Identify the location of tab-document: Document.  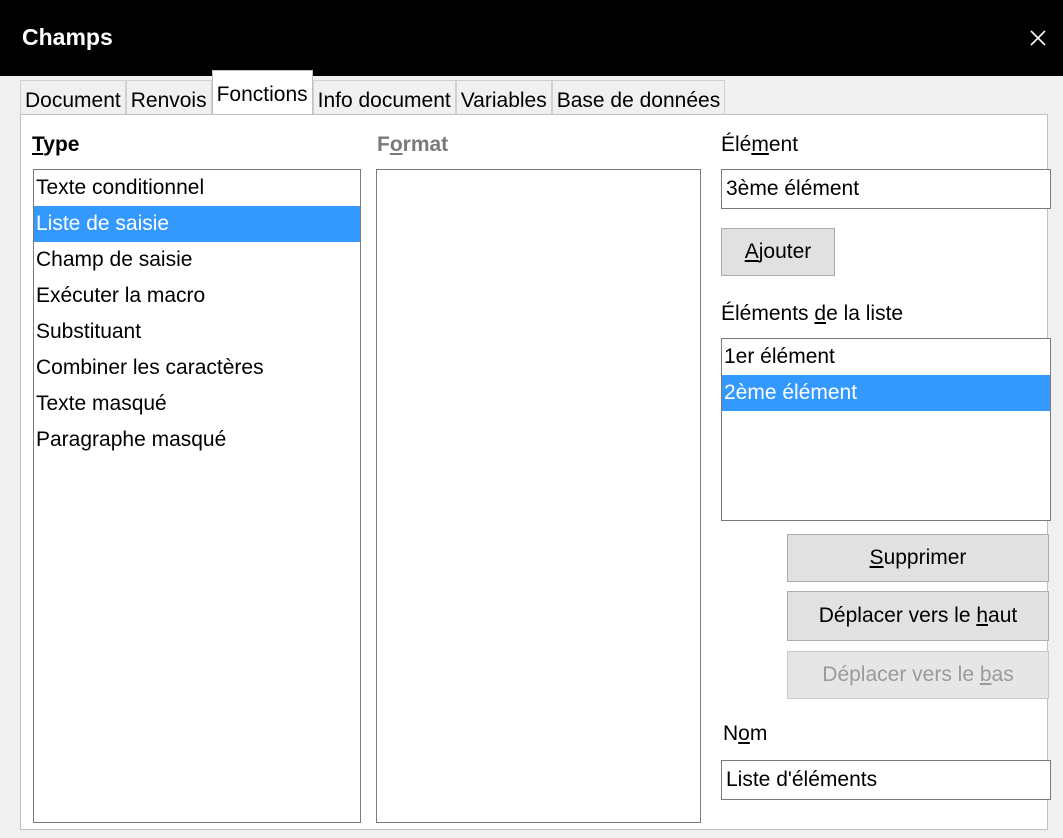
(73, 98).